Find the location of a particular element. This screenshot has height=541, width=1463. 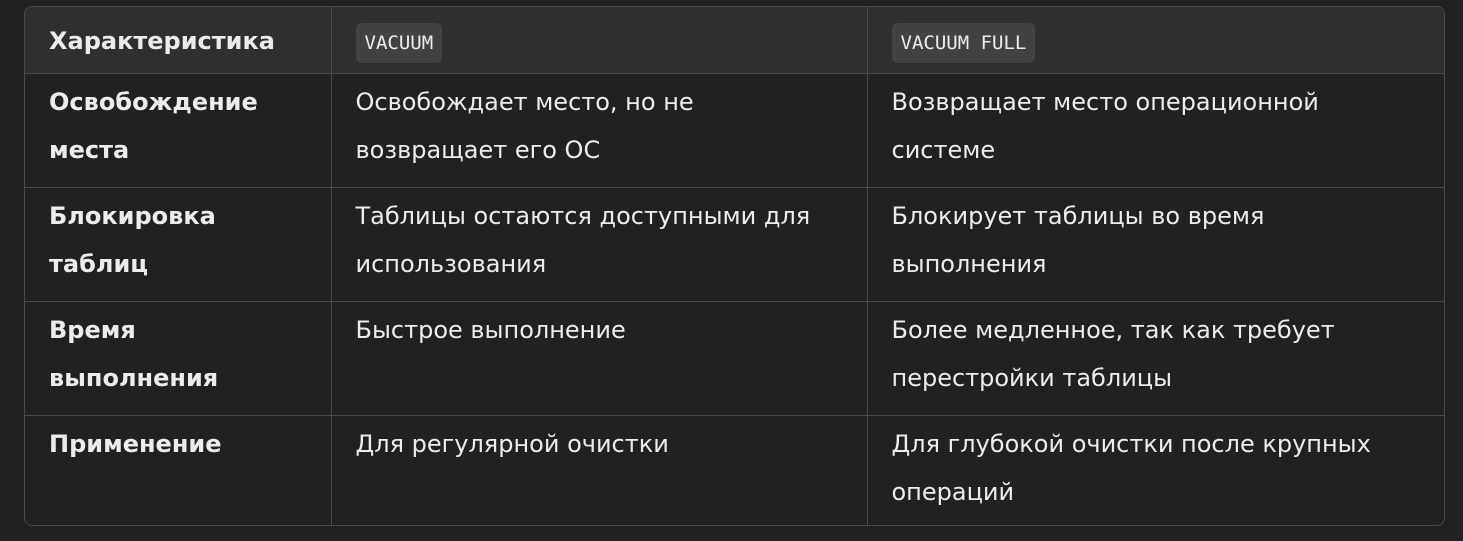

row-label: Применение is located at coordinates (178, 470).